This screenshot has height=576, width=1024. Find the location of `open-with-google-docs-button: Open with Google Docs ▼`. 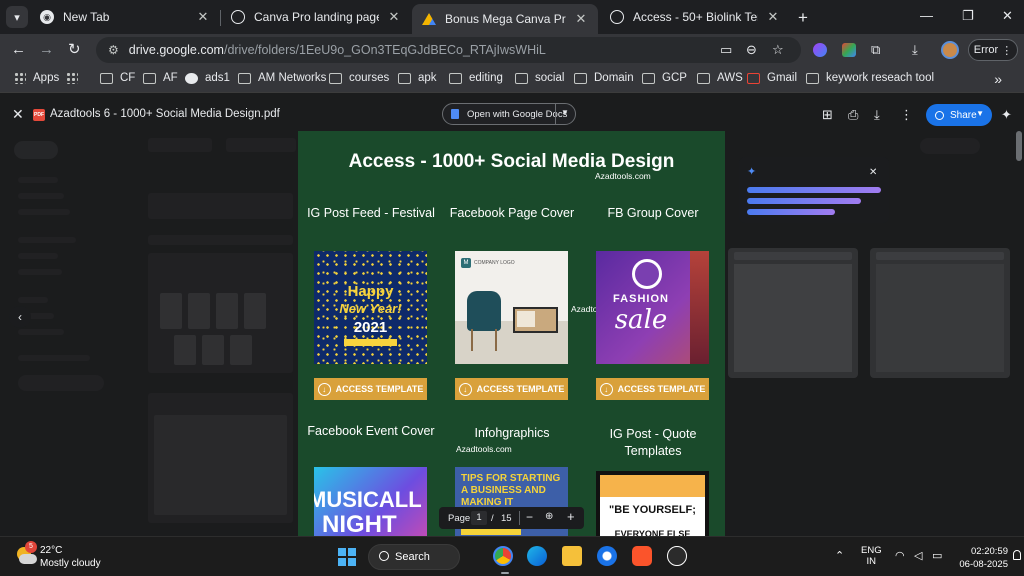

open-with-google-docs-button: Open with Google Docs ▼ is located at coordinates (509, 114).